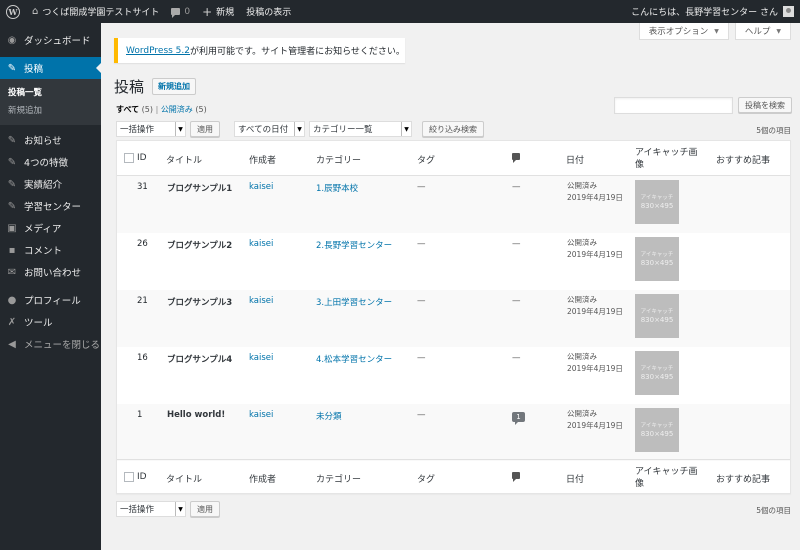 This screenshot has width=800, height=550. What do you see at coordinates (50, 272) in the screenshot?
I see `sidebar-item-contact: ✉ お問い合わせ` at bounding box center [50, 272].